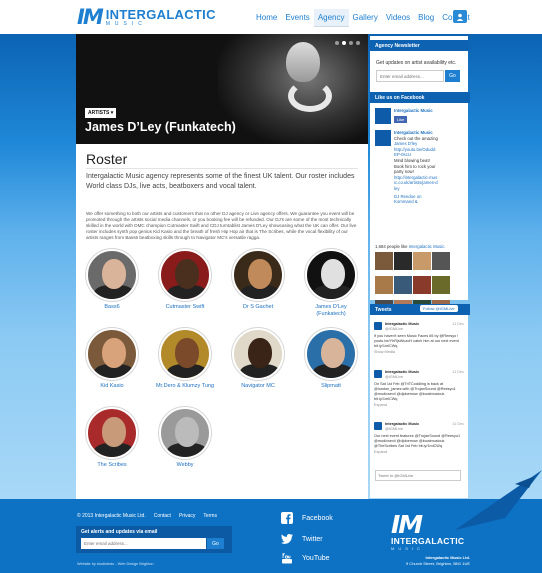  Describe the element at coordinates (185, 386) in the screenshot. I see `artist-name: Mr.Dero & Klumzy Tung` at that location.